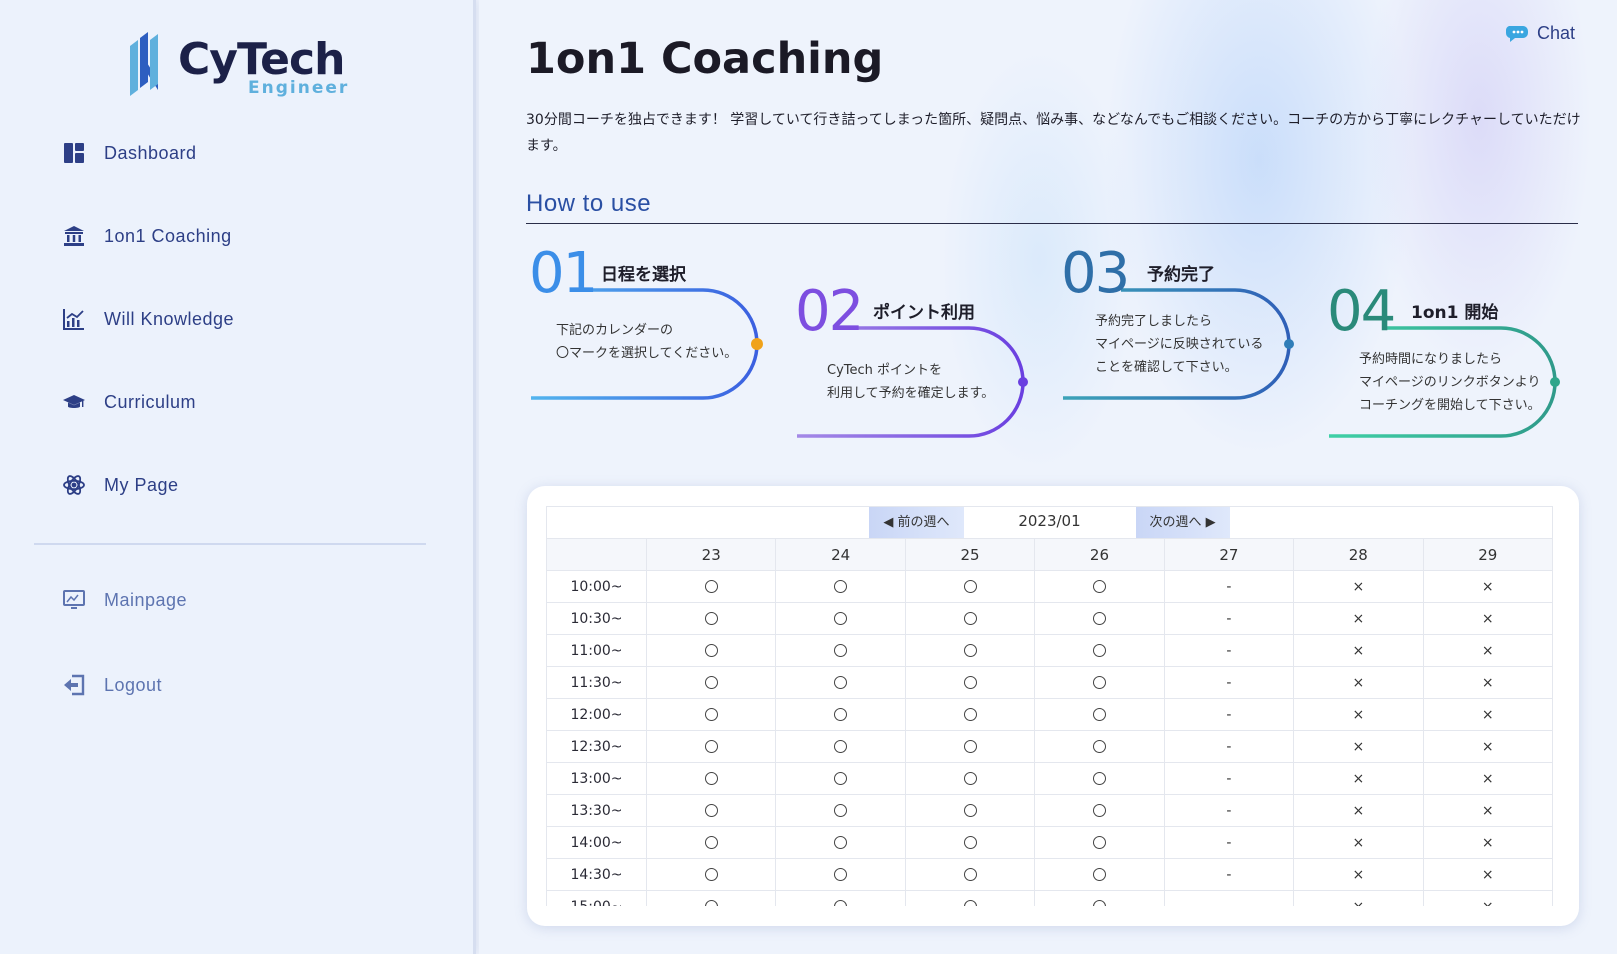 The image size is (1617, 954). What do you see at coordinates (242, 153) in the screenshot?
I see `sidebar-item-dashboard: Dashboard` at bounding box center [242, 153].